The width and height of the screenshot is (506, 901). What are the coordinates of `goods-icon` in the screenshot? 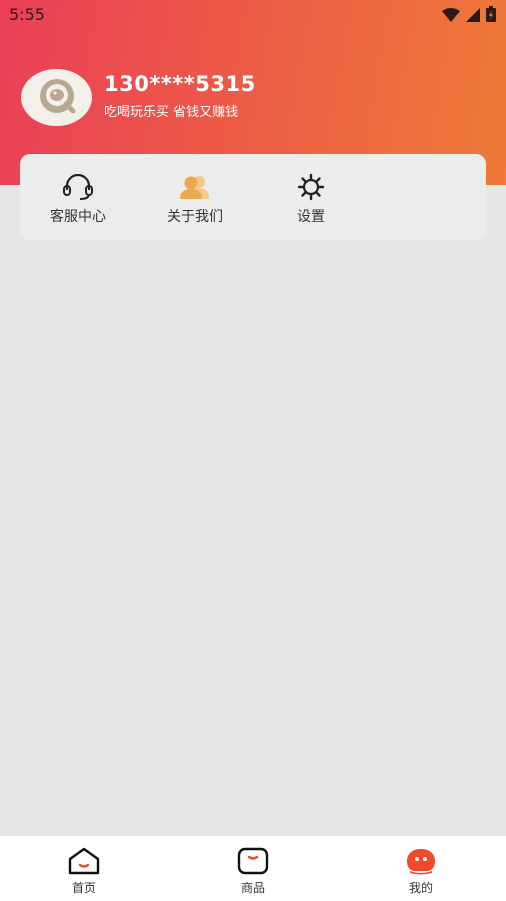 It's located at (253, 861).